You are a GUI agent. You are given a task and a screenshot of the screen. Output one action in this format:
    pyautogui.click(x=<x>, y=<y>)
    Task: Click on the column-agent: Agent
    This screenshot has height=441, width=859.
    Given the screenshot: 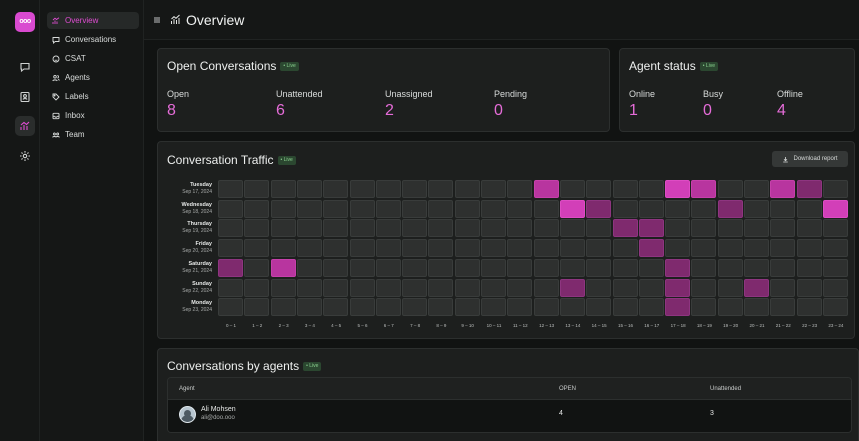 What is the action you would take?
    pyautogui.click(x=187, y=389)
    